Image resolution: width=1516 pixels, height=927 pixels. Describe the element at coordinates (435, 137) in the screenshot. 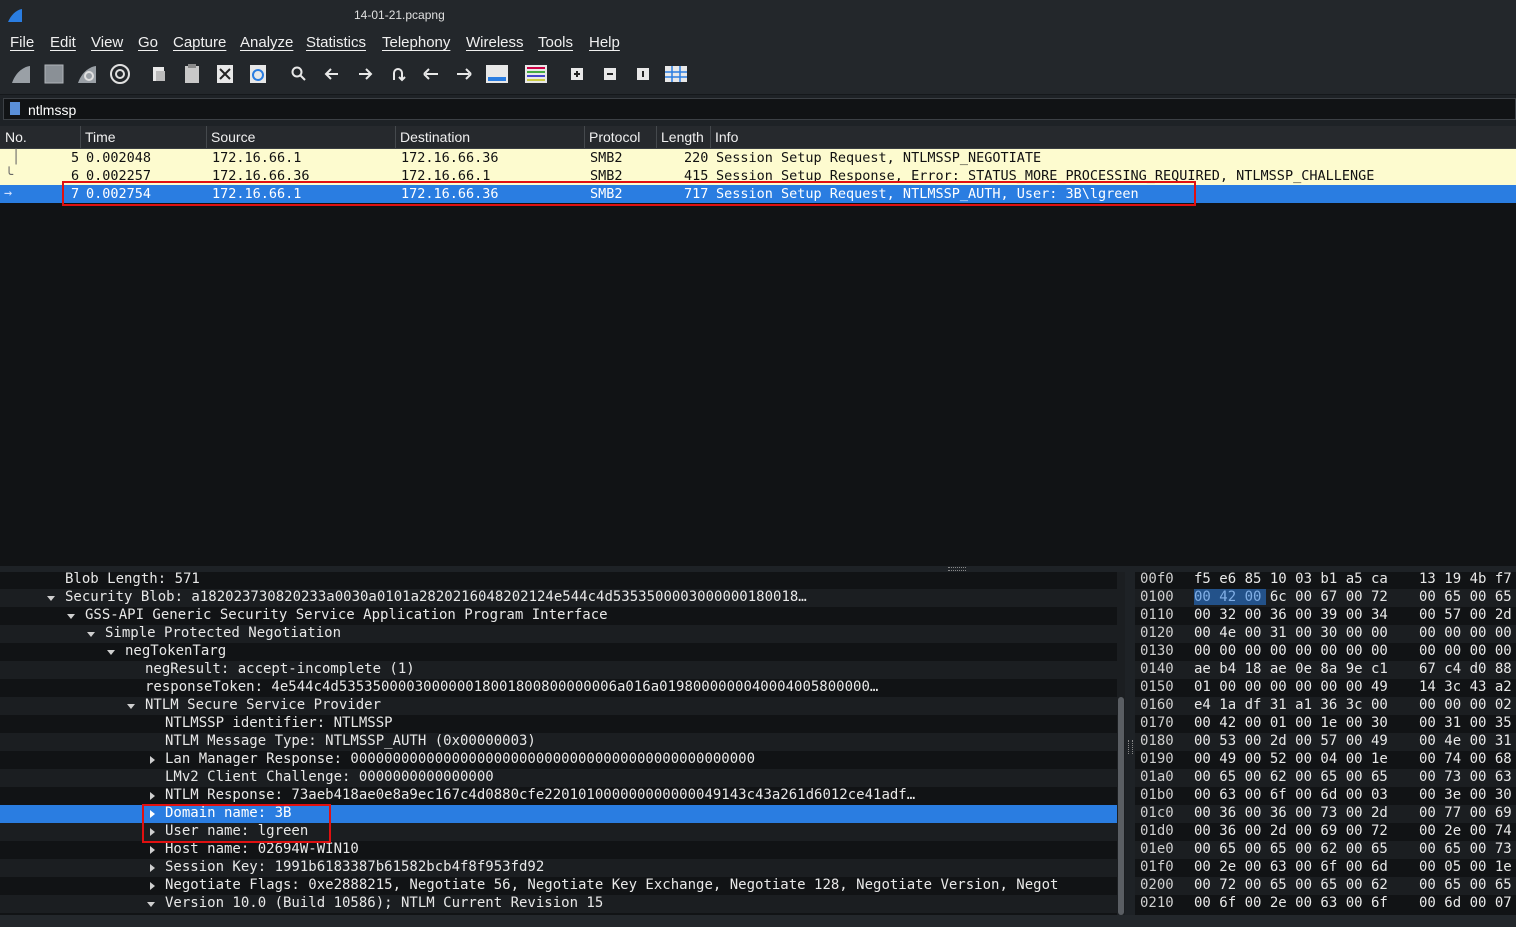

I see `col-header-destination: Destination` at that location.